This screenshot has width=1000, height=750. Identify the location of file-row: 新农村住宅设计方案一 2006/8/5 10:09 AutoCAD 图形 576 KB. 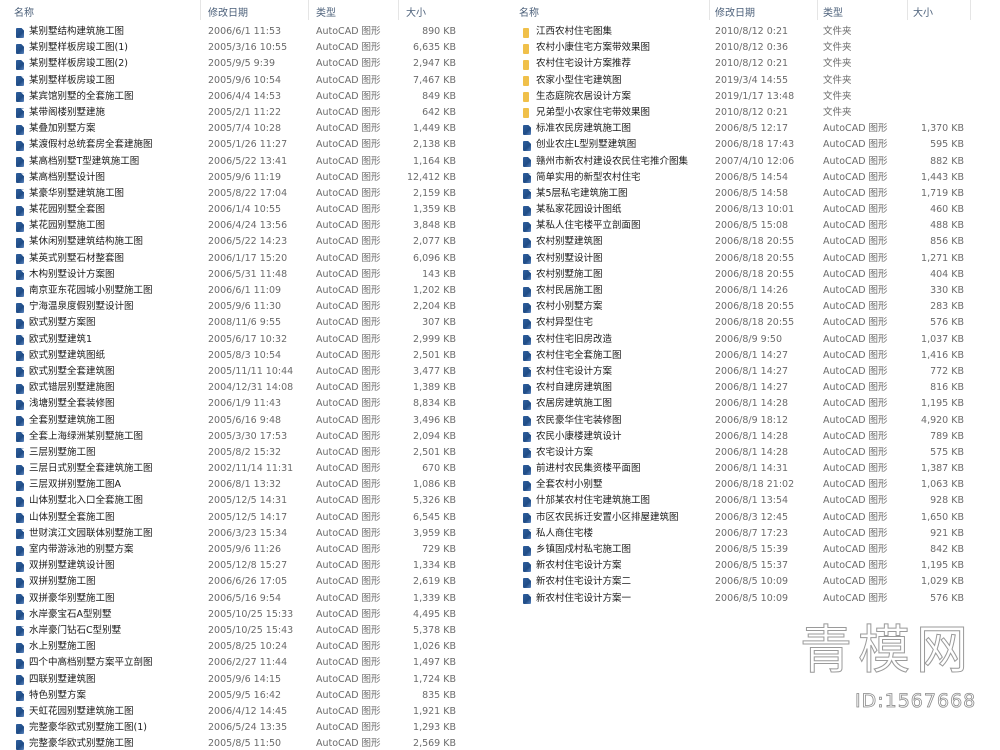
(752, 599).